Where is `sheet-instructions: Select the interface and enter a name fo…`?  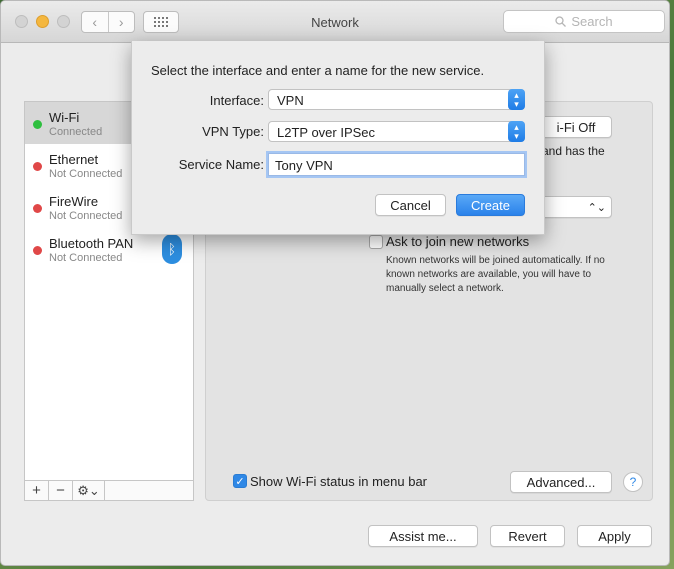
sheet-instructions: Select the interface and enter a name fo… is located at coordinates (318, 70).